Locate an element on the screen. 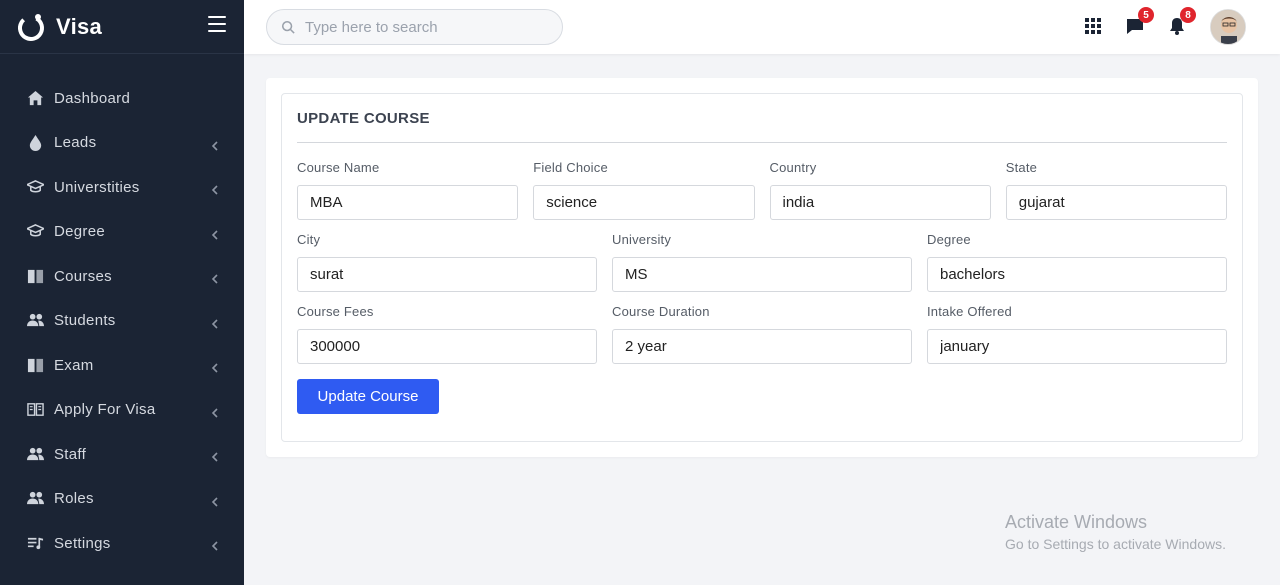 This screenshot has height=585, width=1280. menu-toggle-icon is located at coordinates (217, 24).